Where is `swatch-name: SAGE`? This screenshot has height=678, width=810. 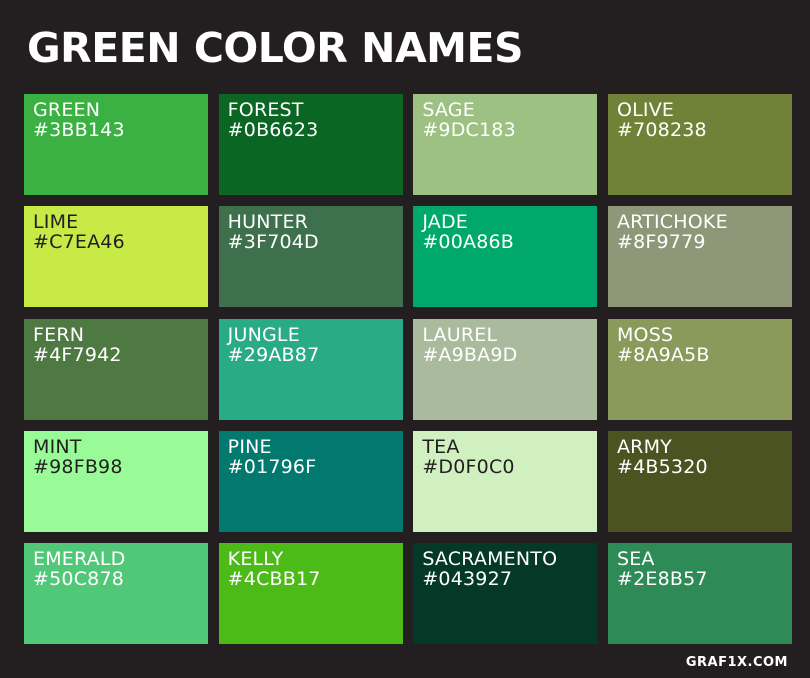
swatch-name: SAGE is located at coordinates (448, 110).